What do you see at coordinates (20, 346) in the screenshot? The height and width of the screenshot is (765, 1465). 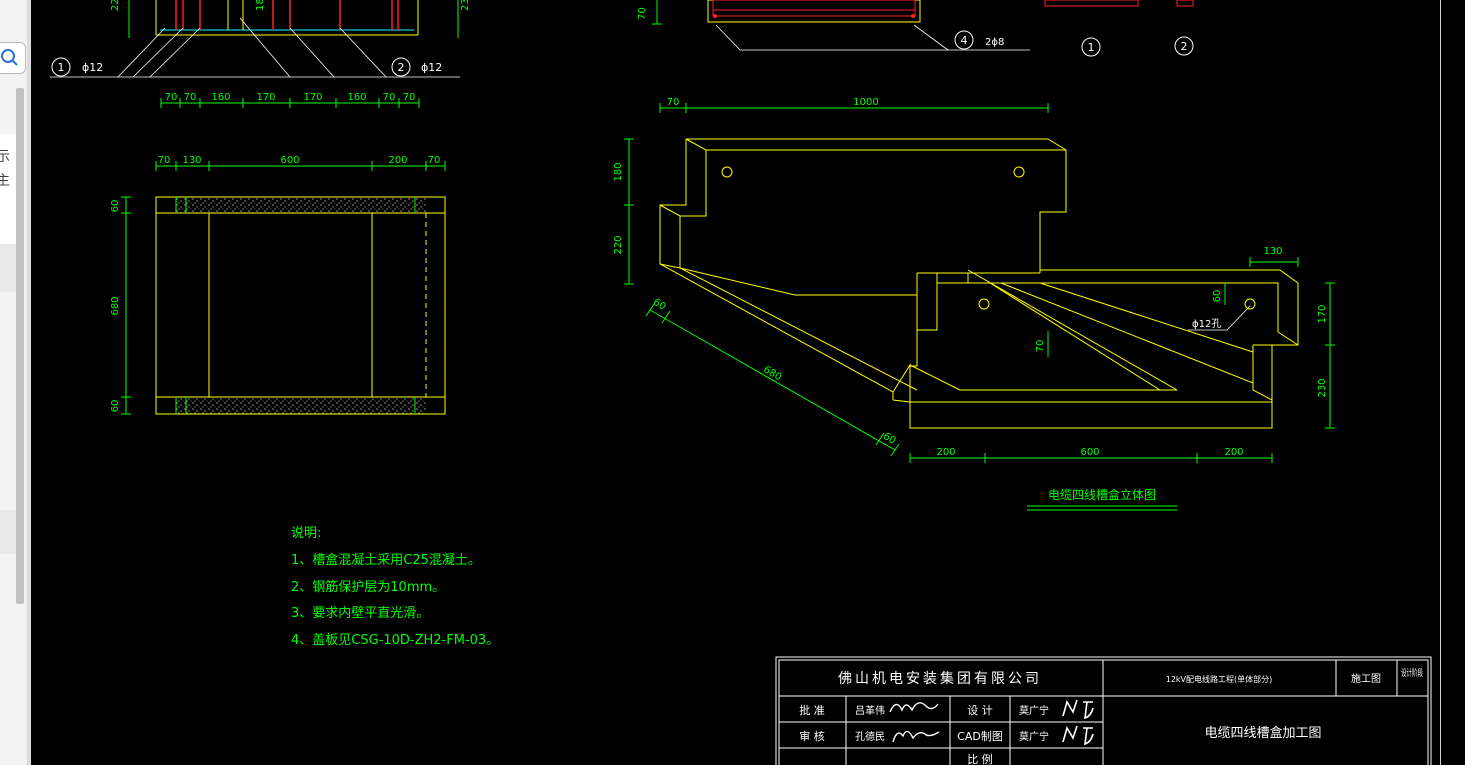 I see `panel-scrollbar` at bounding box center [20, 346].